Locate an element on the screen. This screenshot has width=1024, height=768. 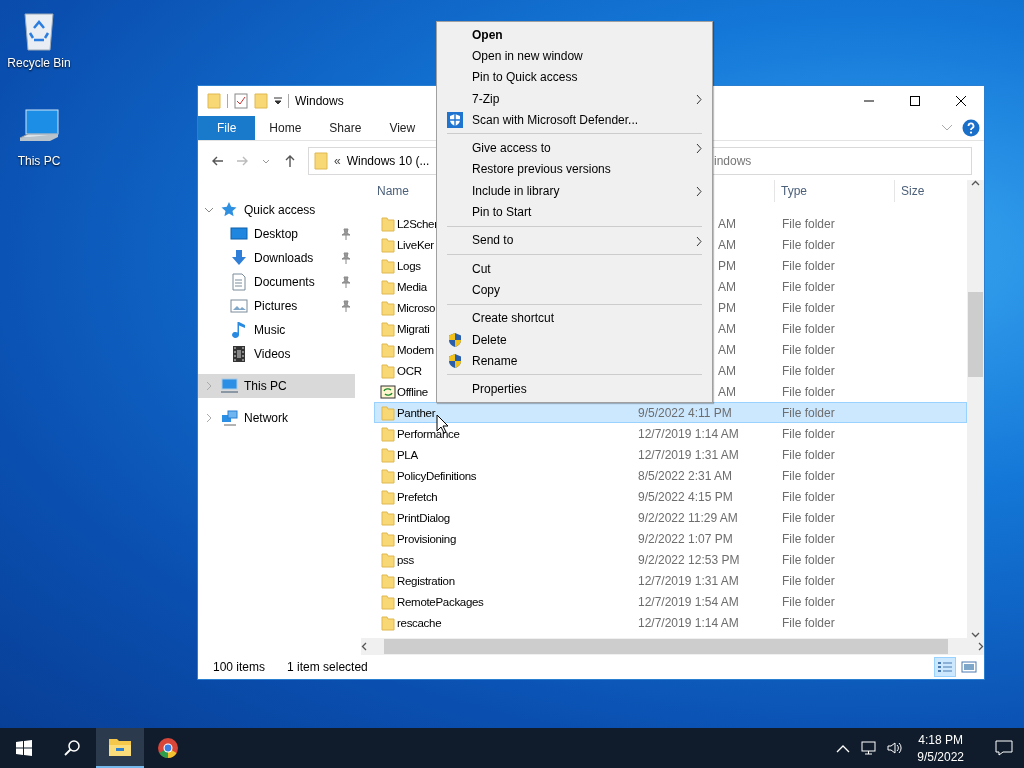
file-name: Panther is located at coordinates (416, 412).